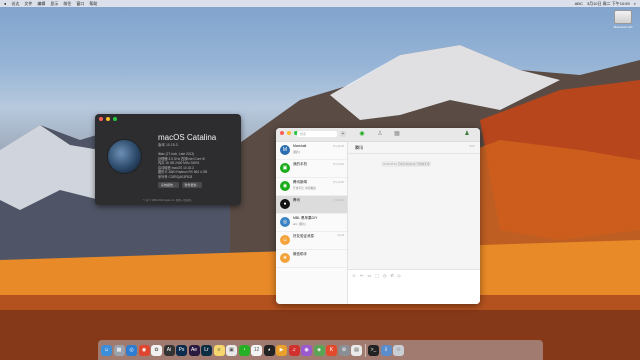  What do you see at coordinates (472, 146) in the screenshot?
I see `more-icon: ⋯` at bounding box center [472, 146].